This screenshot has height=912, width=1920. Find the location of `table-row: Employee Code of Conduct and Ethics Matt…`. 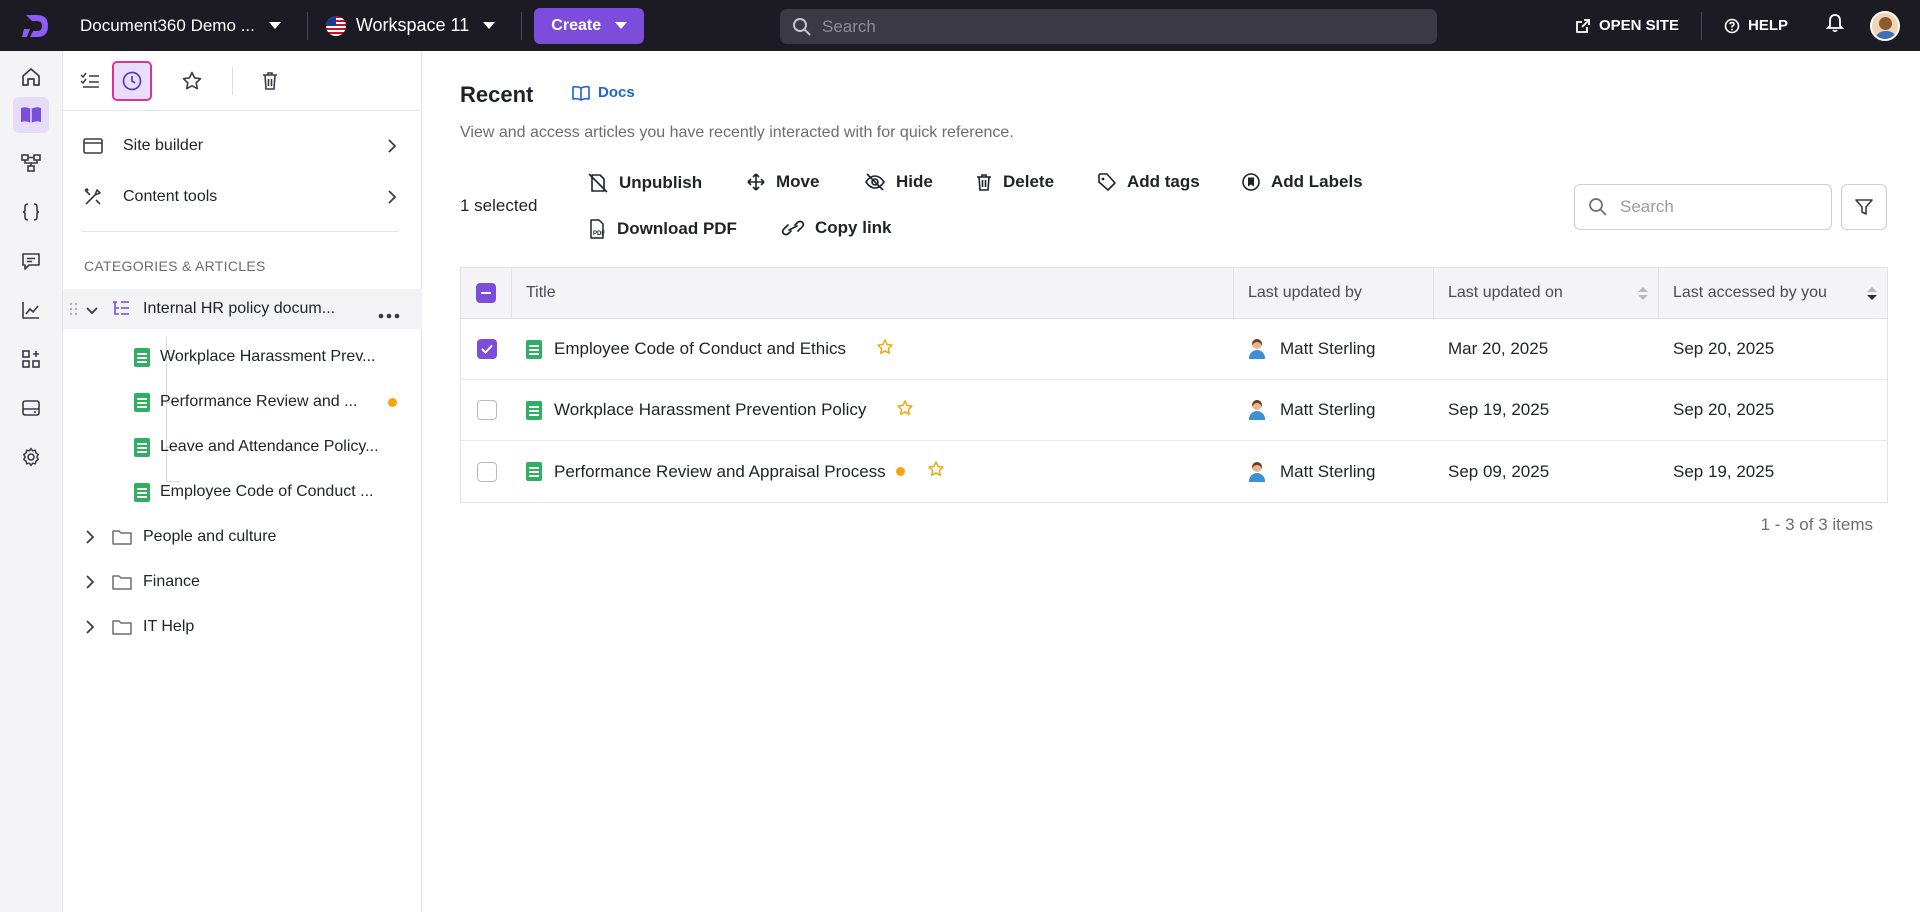

table-row: Employee Code of Conduct and Ethics Matt… is located at coordinates (1174, 349).